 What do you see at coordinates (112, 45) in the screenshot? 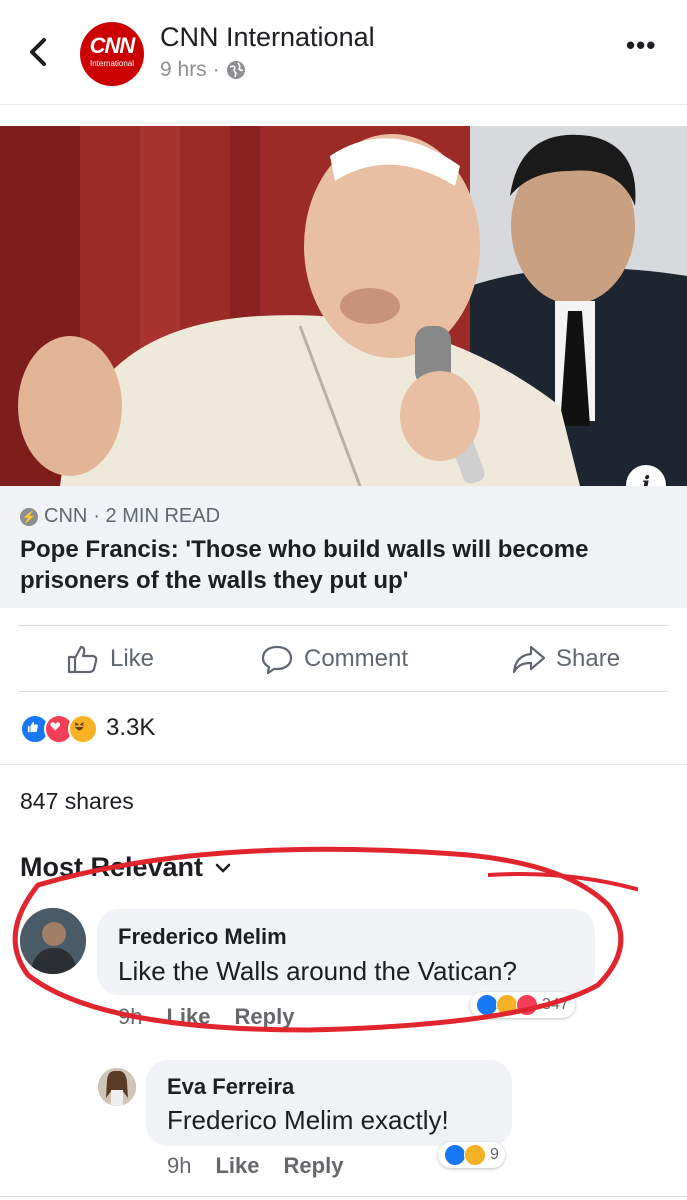
I see `logo-text: CNN` at bounding box center [112, 45].